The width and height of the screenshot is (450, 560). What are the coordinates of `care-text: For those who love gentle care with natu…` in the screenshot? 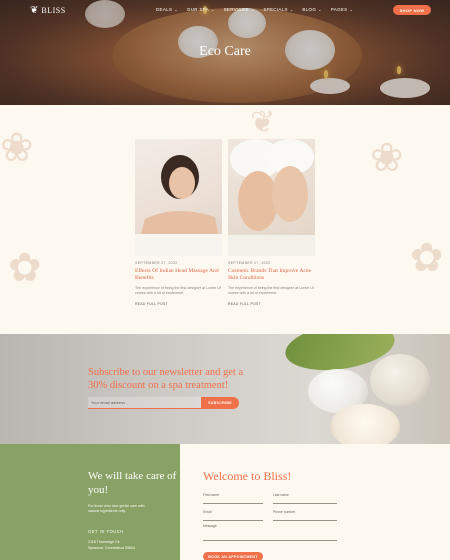 It's located at (116, 509).